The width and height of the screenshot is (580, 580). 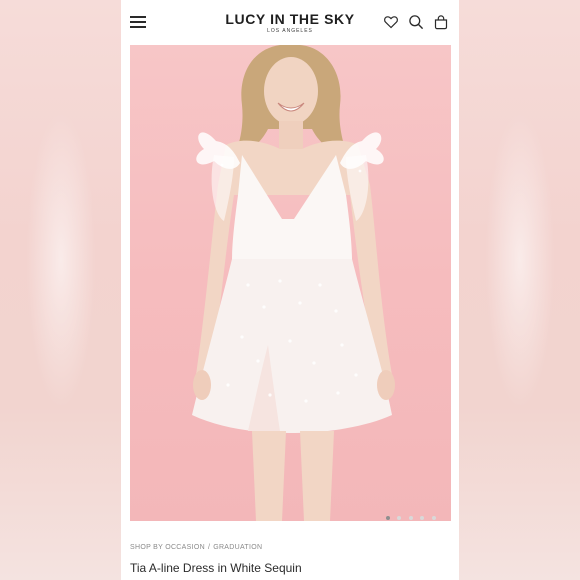 What do you see at coordinates (167, 547) in the screenshot?
I see `breadcrumb-item-shop-by-occasion: SHOP BY OCCASION` at bounding box center [167, 547].